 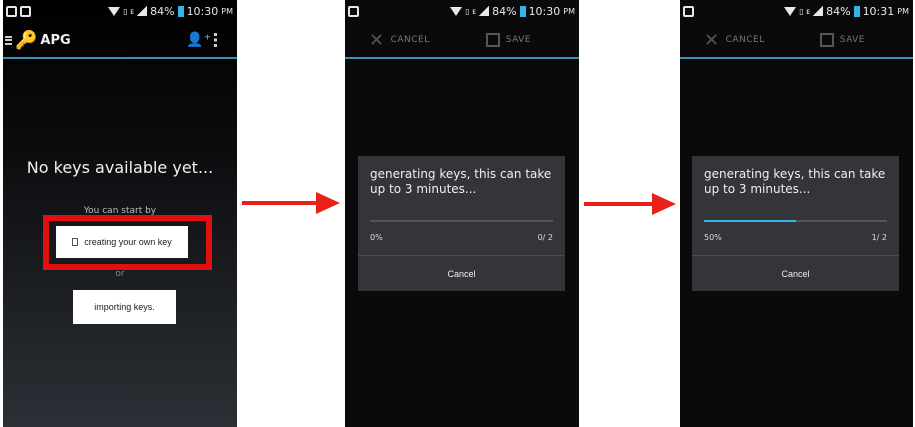 What do you see at coordinates (713, 237) in the screenshot?
I see `progress-percent: 50%` at bounding box center [713, 237].